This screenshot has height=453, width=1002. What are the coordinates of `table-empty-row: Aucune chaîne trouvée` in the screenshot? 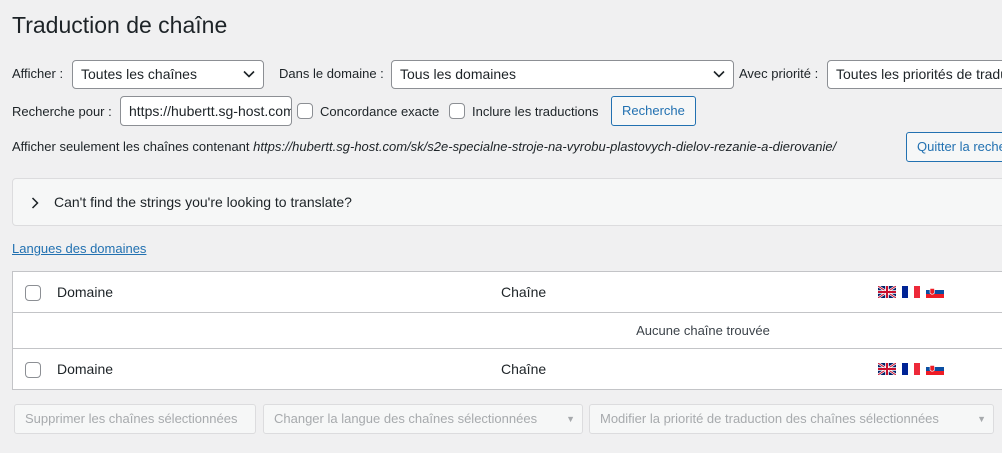 It's located at (507, 331).